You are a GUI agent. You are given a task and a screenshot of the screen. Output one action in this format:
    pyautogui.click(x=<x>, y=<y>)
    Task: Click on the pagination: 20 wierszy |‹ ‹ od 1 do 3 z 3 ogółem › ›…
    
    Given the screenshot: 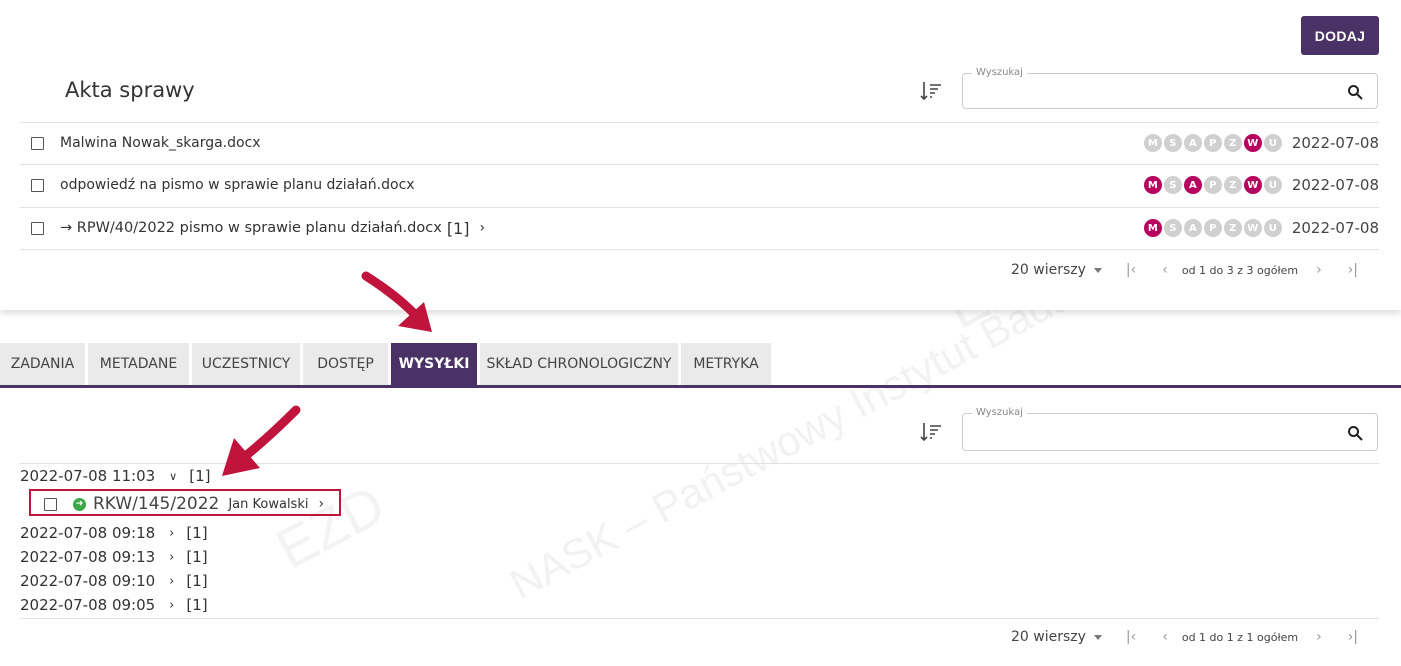 What is the action you would take?
    pyautogui.click(x=1184, y=270)
    